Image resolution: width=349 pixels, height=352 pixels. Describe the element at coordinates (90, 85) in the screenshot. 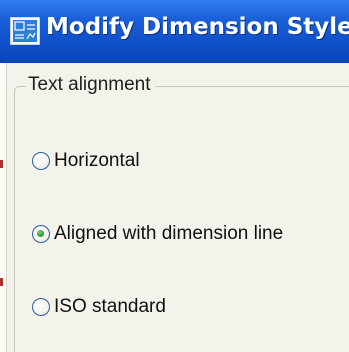

I see `group-label: Text alignment` at that location.